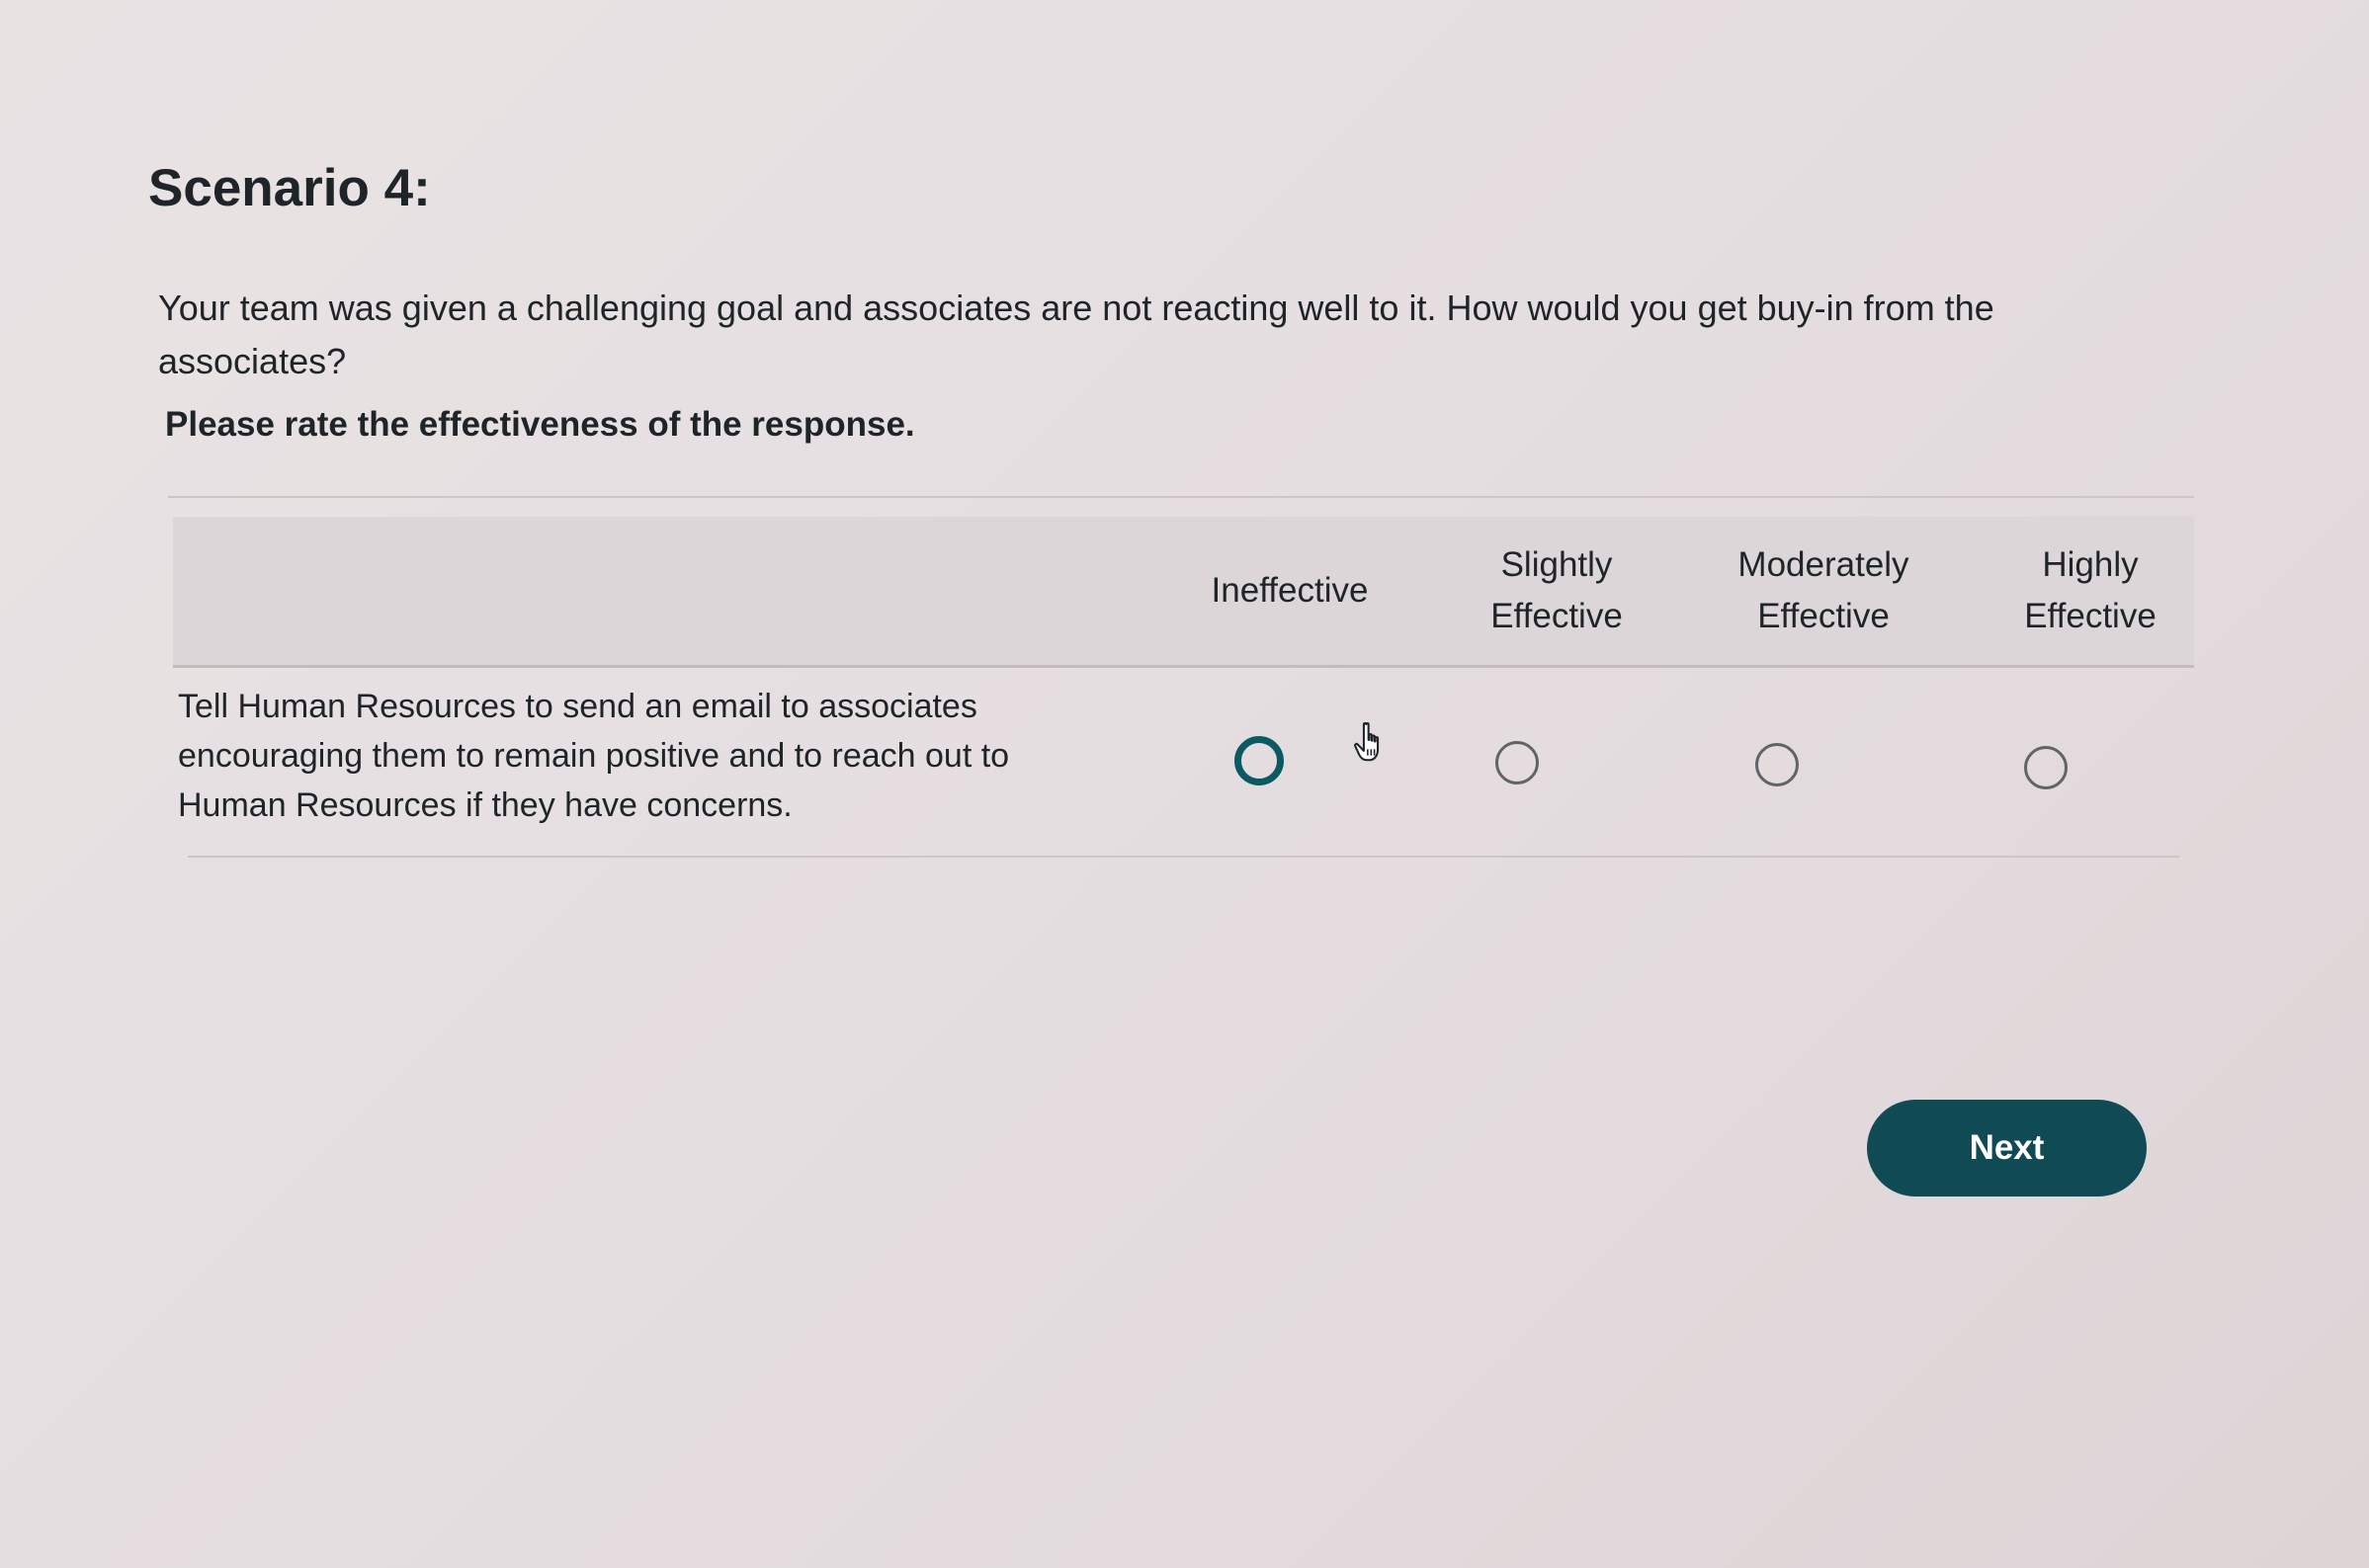  What do you see at coordinates (1777, 764) in the screenshot?
I see `radio-moderately-effective` at bounding box center [1777, 764].